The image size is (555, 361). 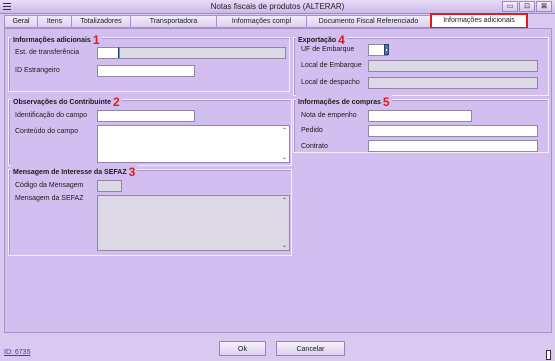 What do you see at coordinates (193, 223) in the screenshot?
I see `mensagem-sefaz-textarea: ⌃ ⌄` at bounding box center [193, 223].